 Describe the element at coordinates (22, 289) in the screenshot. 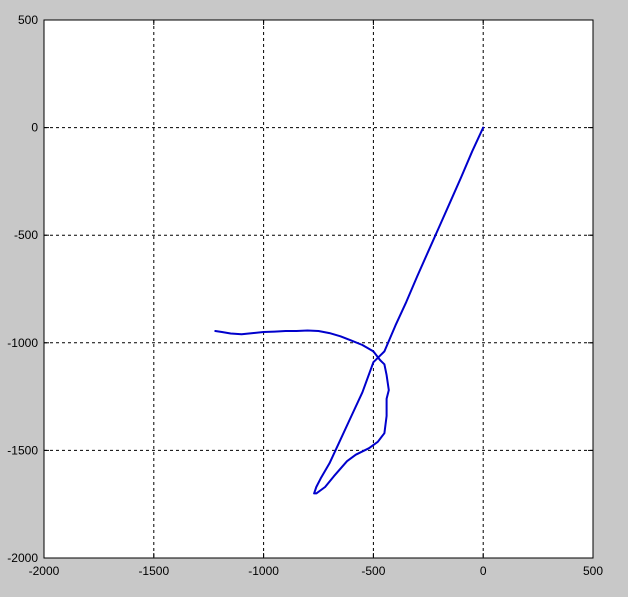

I see `y-axis-tick-labels: -2000 -1500 -1000 -500 0 500` at that location.